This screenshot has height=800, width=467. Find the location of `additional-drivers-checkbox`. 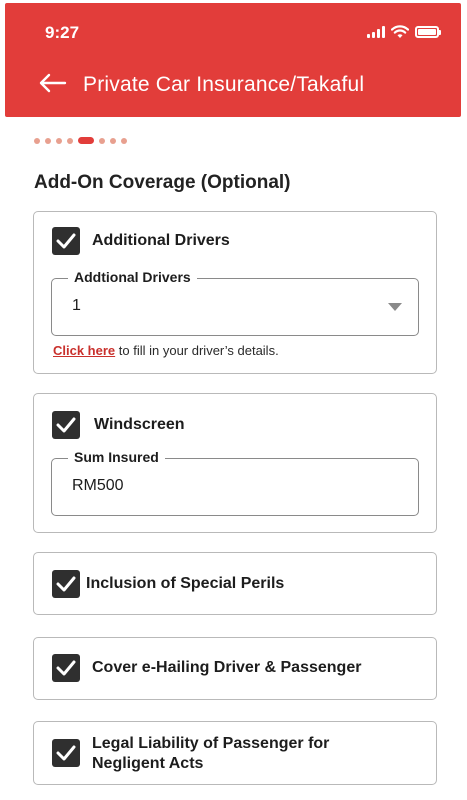

additional-drivers-checkbox is located at coordinates (66, 241).